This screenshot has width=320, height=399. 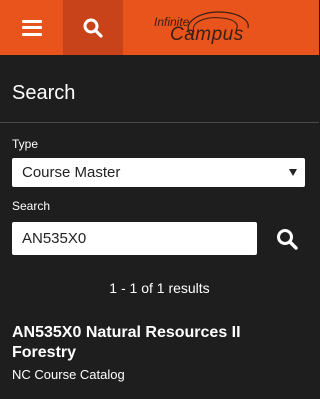 What do you see at coordinates (31, 206) in the screenshot?
I see `search-label: Search` at bounding box center [31, 206].